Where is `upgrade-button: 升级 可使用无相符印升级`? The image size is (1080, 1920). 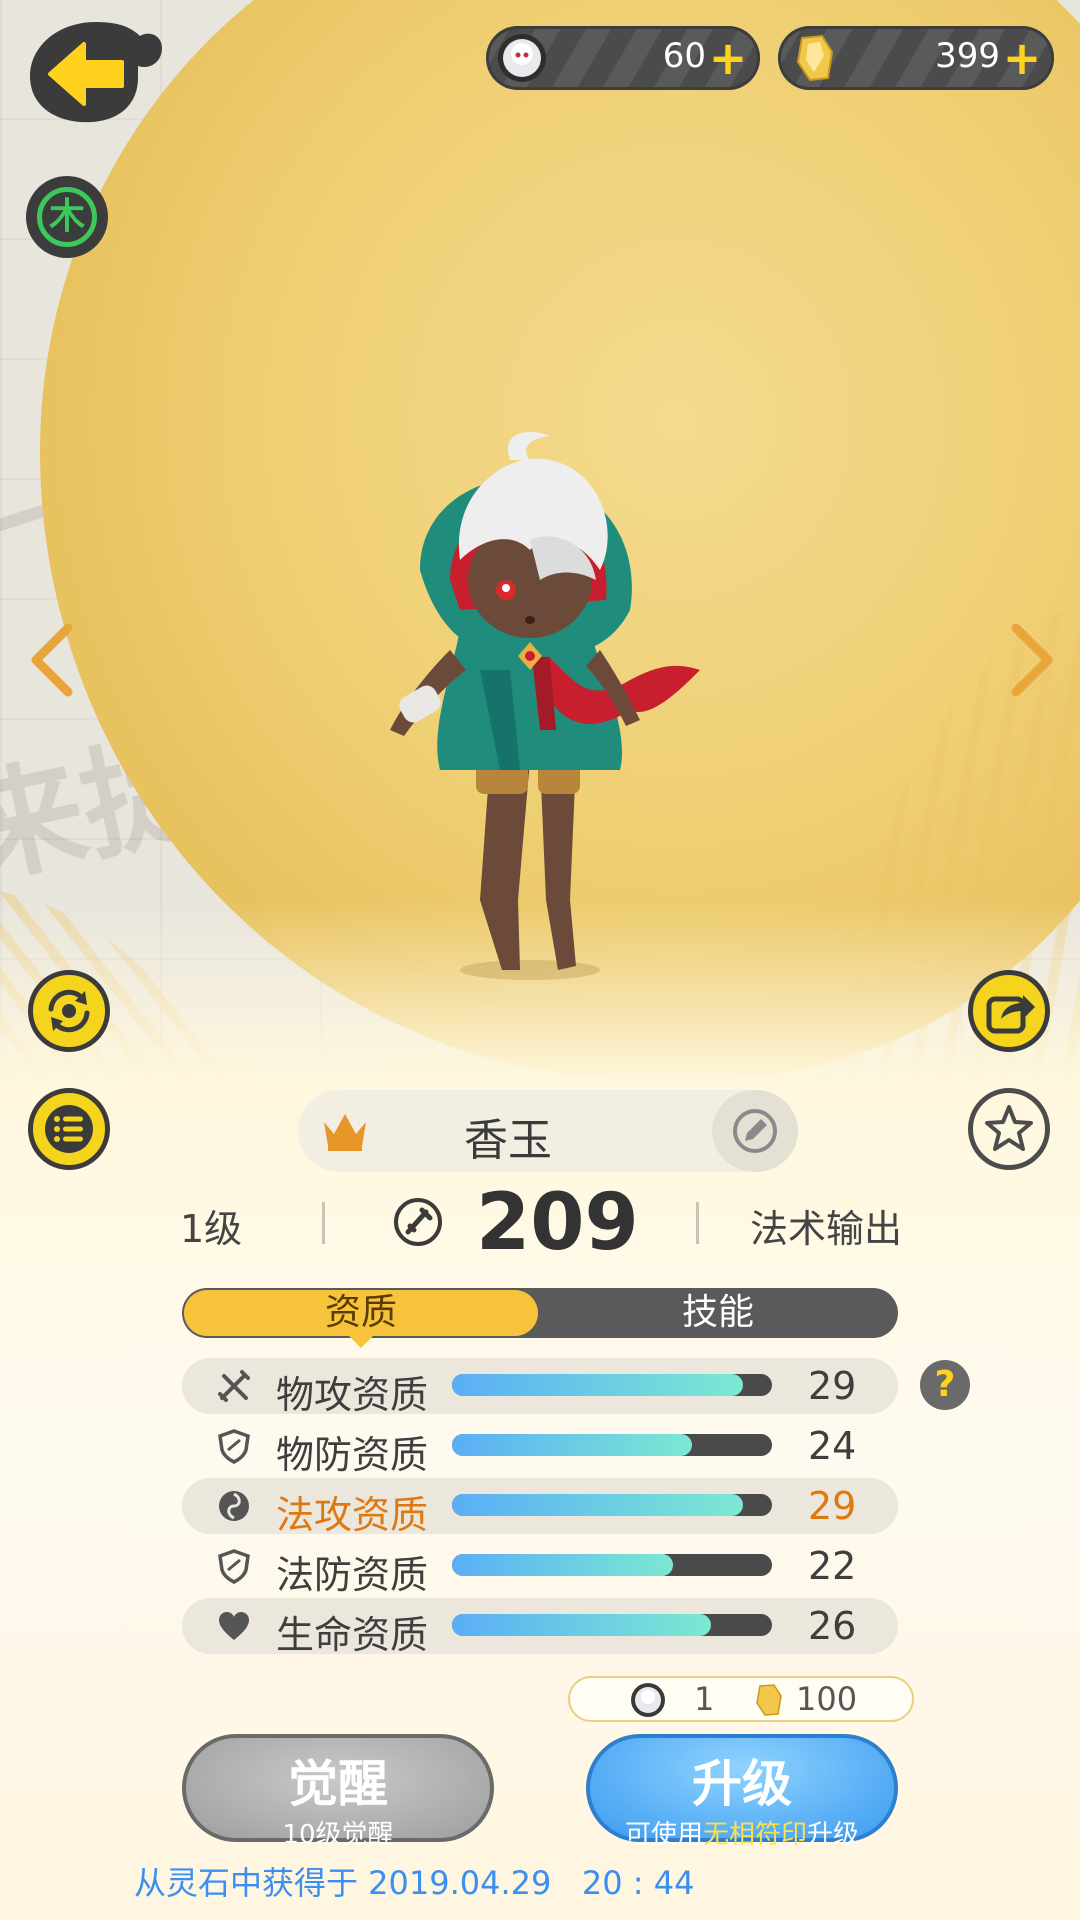
upgrade-button: 升级 可使用无相符印升级 is located at coordinates (742, 1792).